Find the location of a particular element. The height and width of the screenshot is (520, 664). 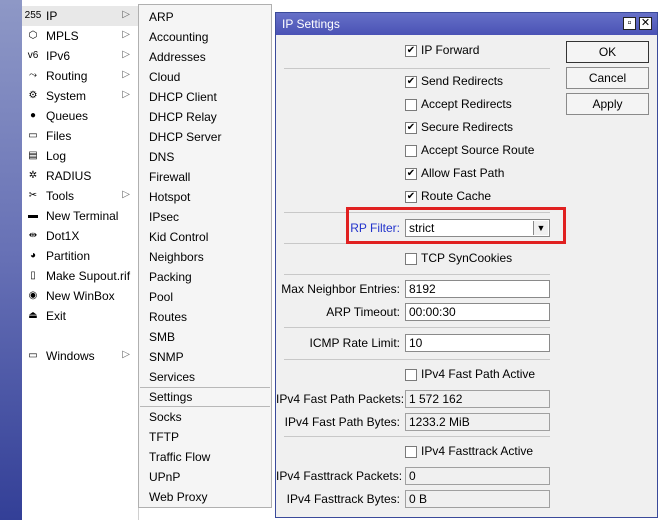

max-neighbor-entries-label: Max Neighbor Entries: is located at coordinates (340, 289).